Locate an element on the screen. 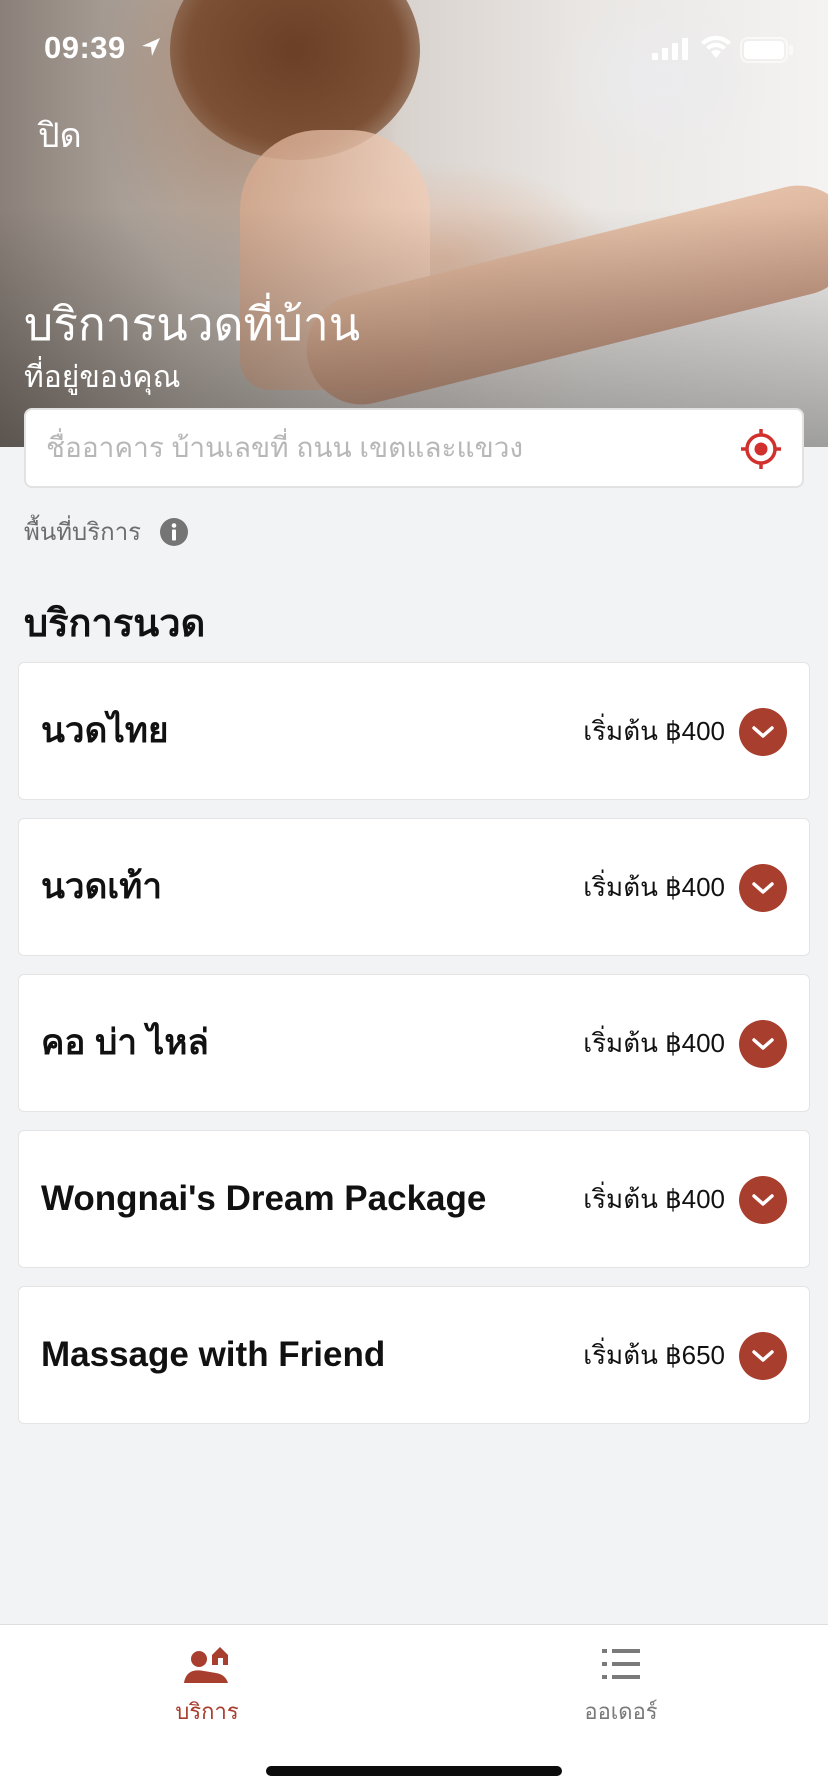 This screenshot has height=1792, width=828. list-icon is located at coordinates (621, 1664).